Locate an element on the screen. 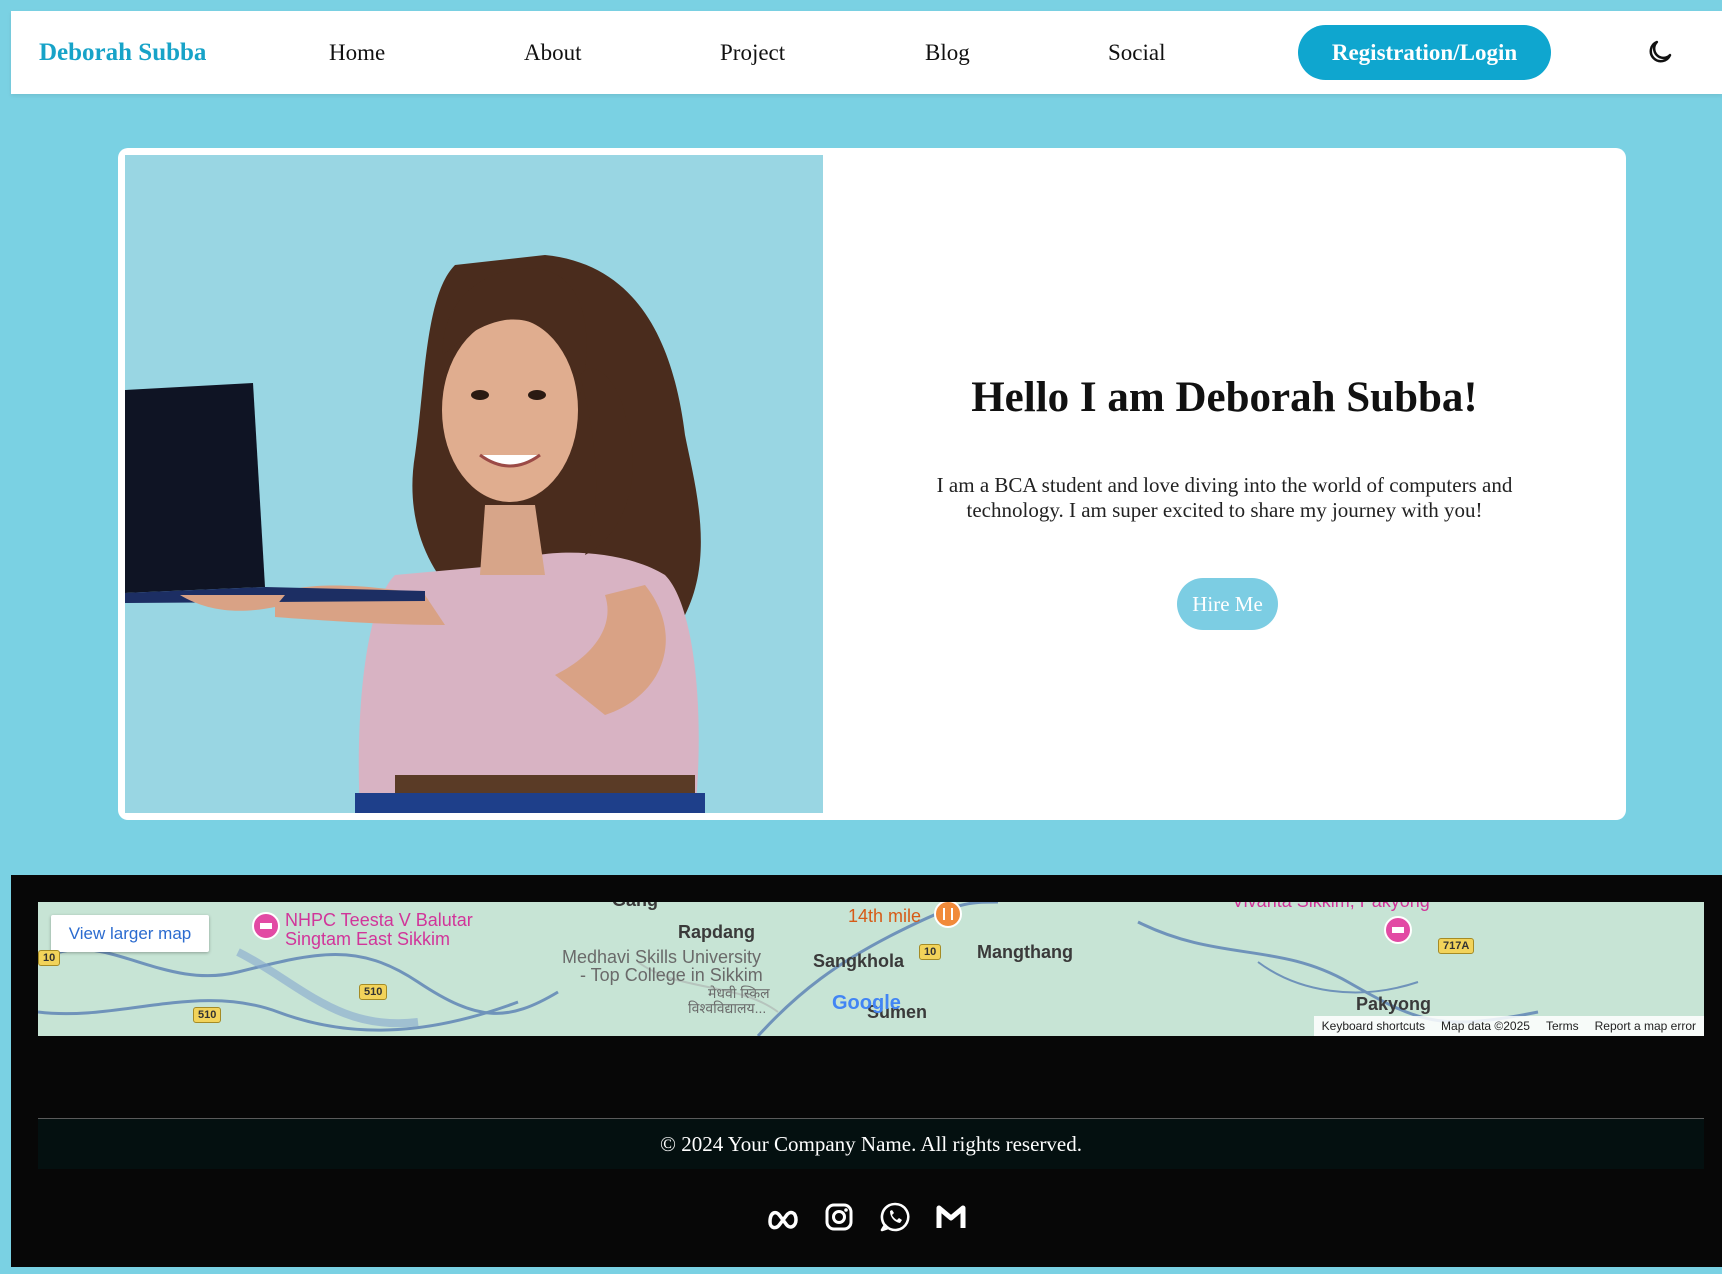  terms-link: Terms is located at coordinates (1562, 1026).